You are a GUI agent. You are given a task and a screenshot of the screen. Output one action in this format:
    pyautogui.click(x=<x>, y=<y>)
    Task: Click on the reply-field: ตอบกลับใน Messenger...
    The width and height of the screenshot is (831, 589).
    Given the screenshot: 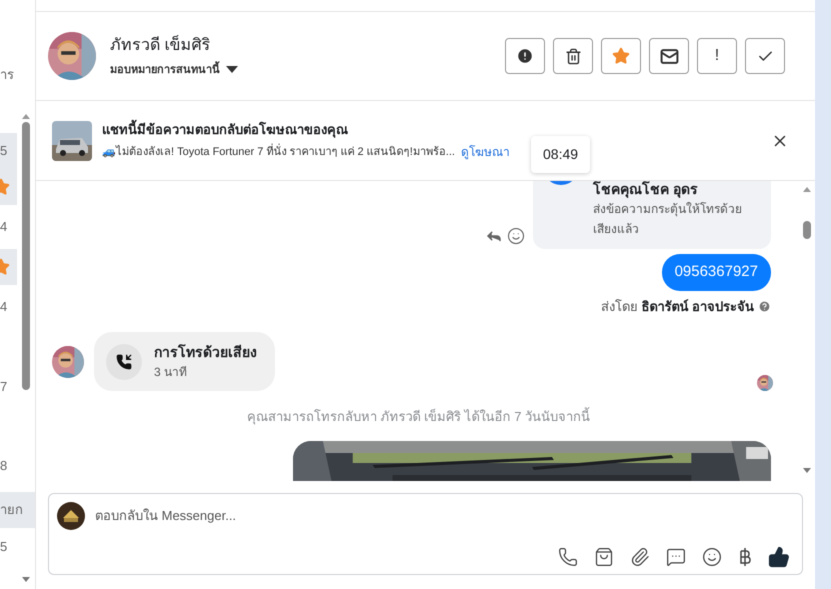 What is the action you would take?
    pyautogui.click(x=425, y=534)
    